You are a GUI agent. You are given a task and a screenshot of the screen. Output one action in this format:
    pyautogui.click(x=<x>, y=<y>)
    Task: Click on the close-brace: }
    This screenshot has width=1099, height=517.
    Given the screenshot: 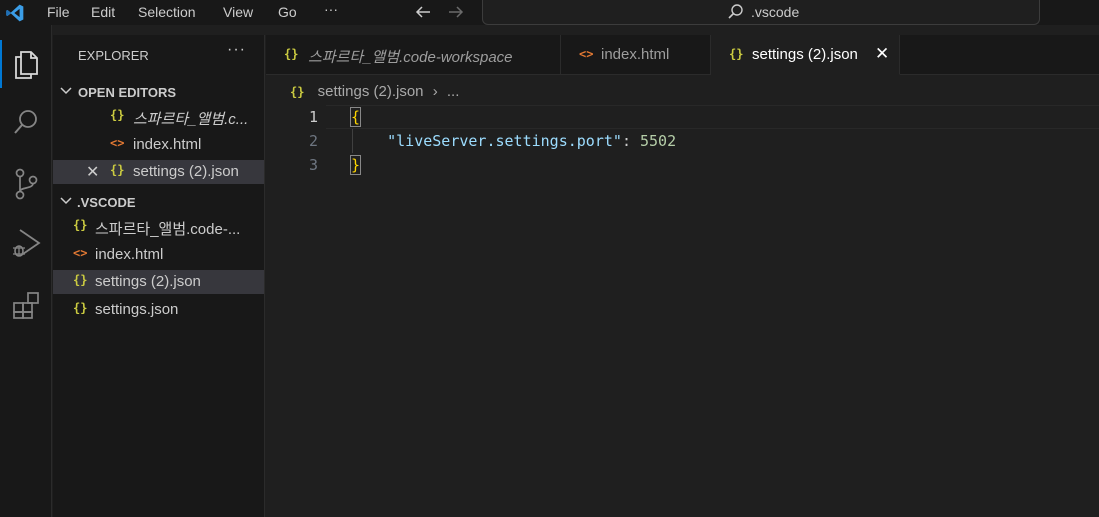 What is the action you would take?
    pyautogui.click(x=355, y=165)
    